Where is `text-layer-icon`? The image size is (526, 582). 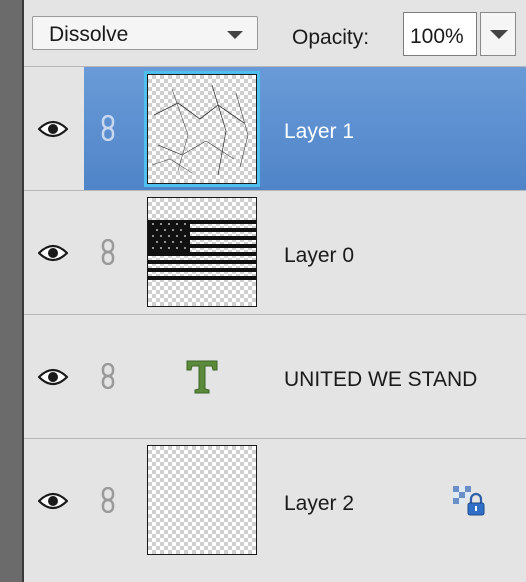 text-layer-icon is located at coordinates (202, 377).